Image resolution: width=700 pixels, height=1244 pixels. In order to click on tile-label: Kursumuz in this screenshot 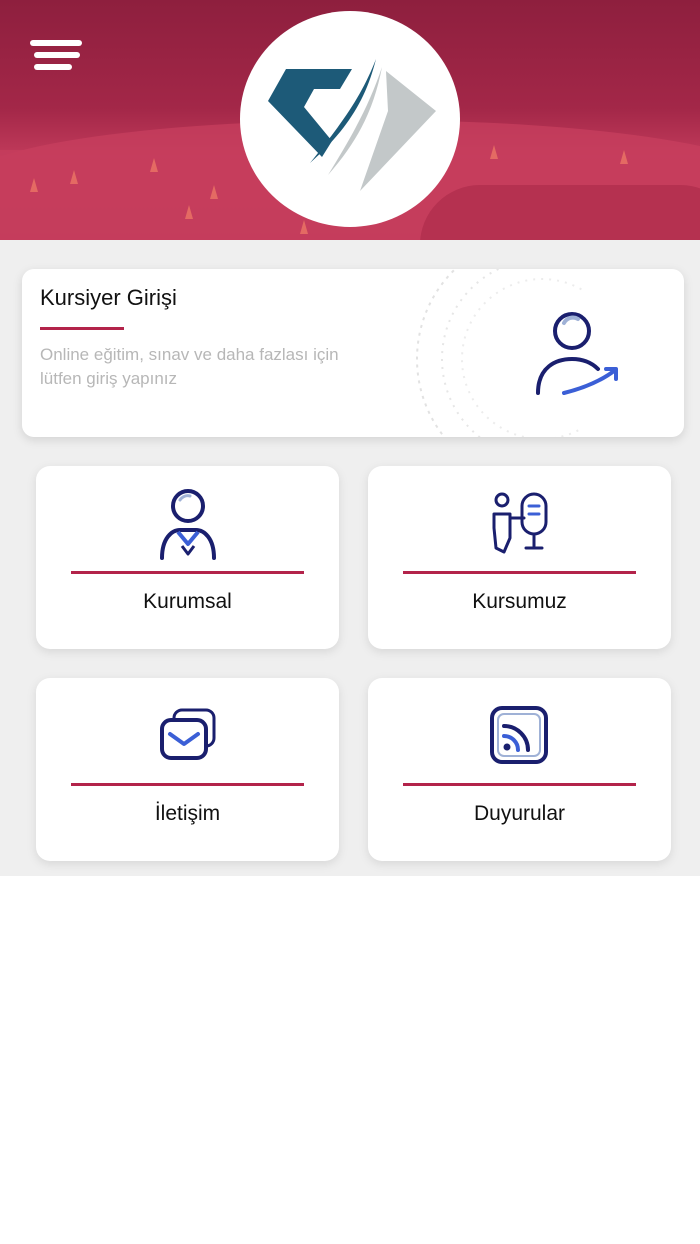, I will do `click(519, 601)`.